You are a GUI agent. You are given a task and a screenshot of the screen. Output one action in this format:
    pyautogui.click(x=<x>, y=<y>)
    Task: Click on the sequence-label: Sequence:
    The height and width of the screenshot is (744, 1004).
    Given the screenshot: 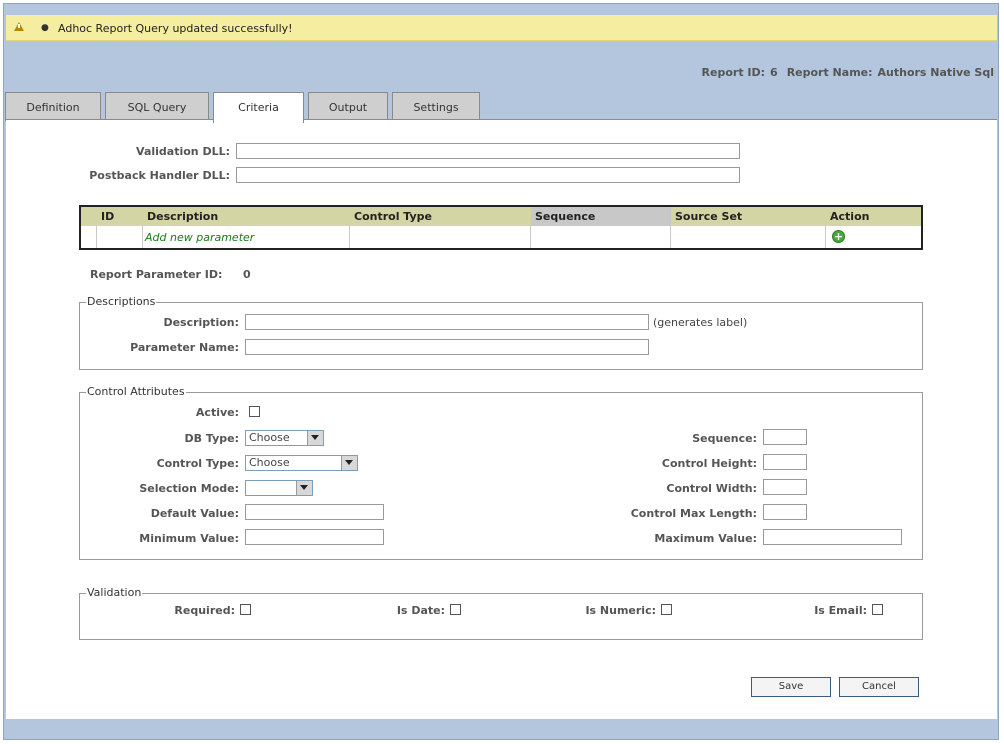 What is the action you would take?
    pyautogui.click(x=724, y=438)
    